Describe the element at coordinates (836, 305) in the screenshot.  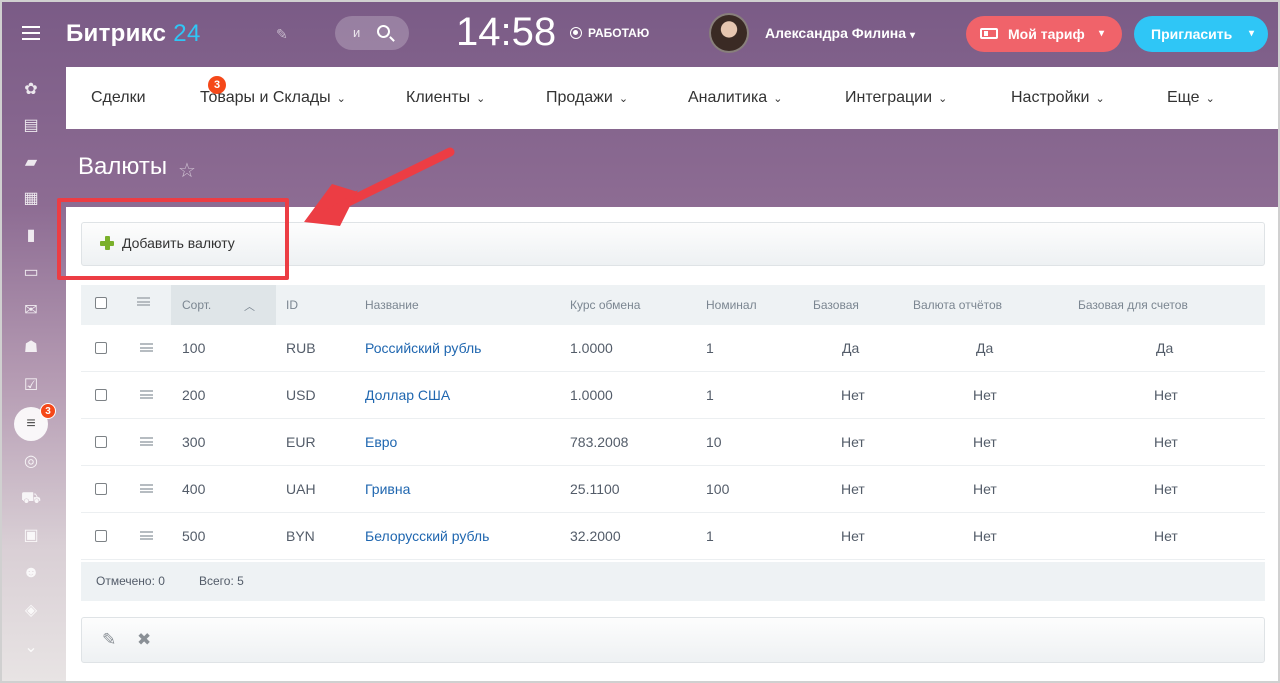
I see `col-base: Базовая` at that location.